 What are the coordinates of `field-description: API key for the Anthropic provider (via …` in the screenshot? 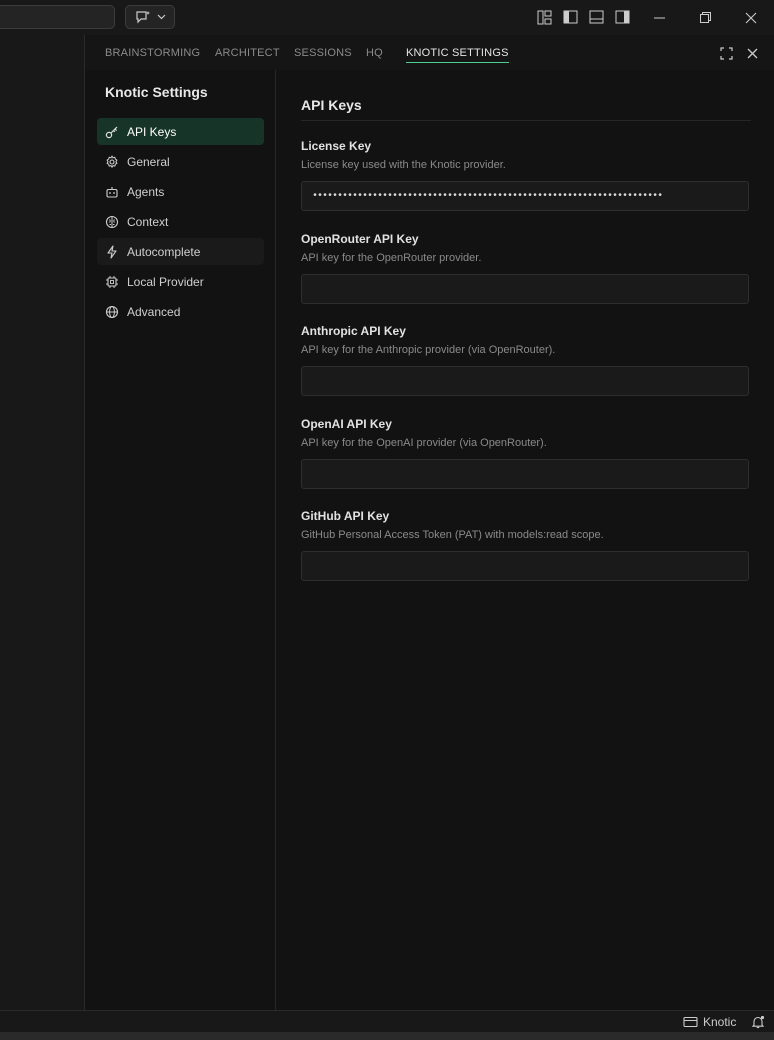 It's located at (428, 350).